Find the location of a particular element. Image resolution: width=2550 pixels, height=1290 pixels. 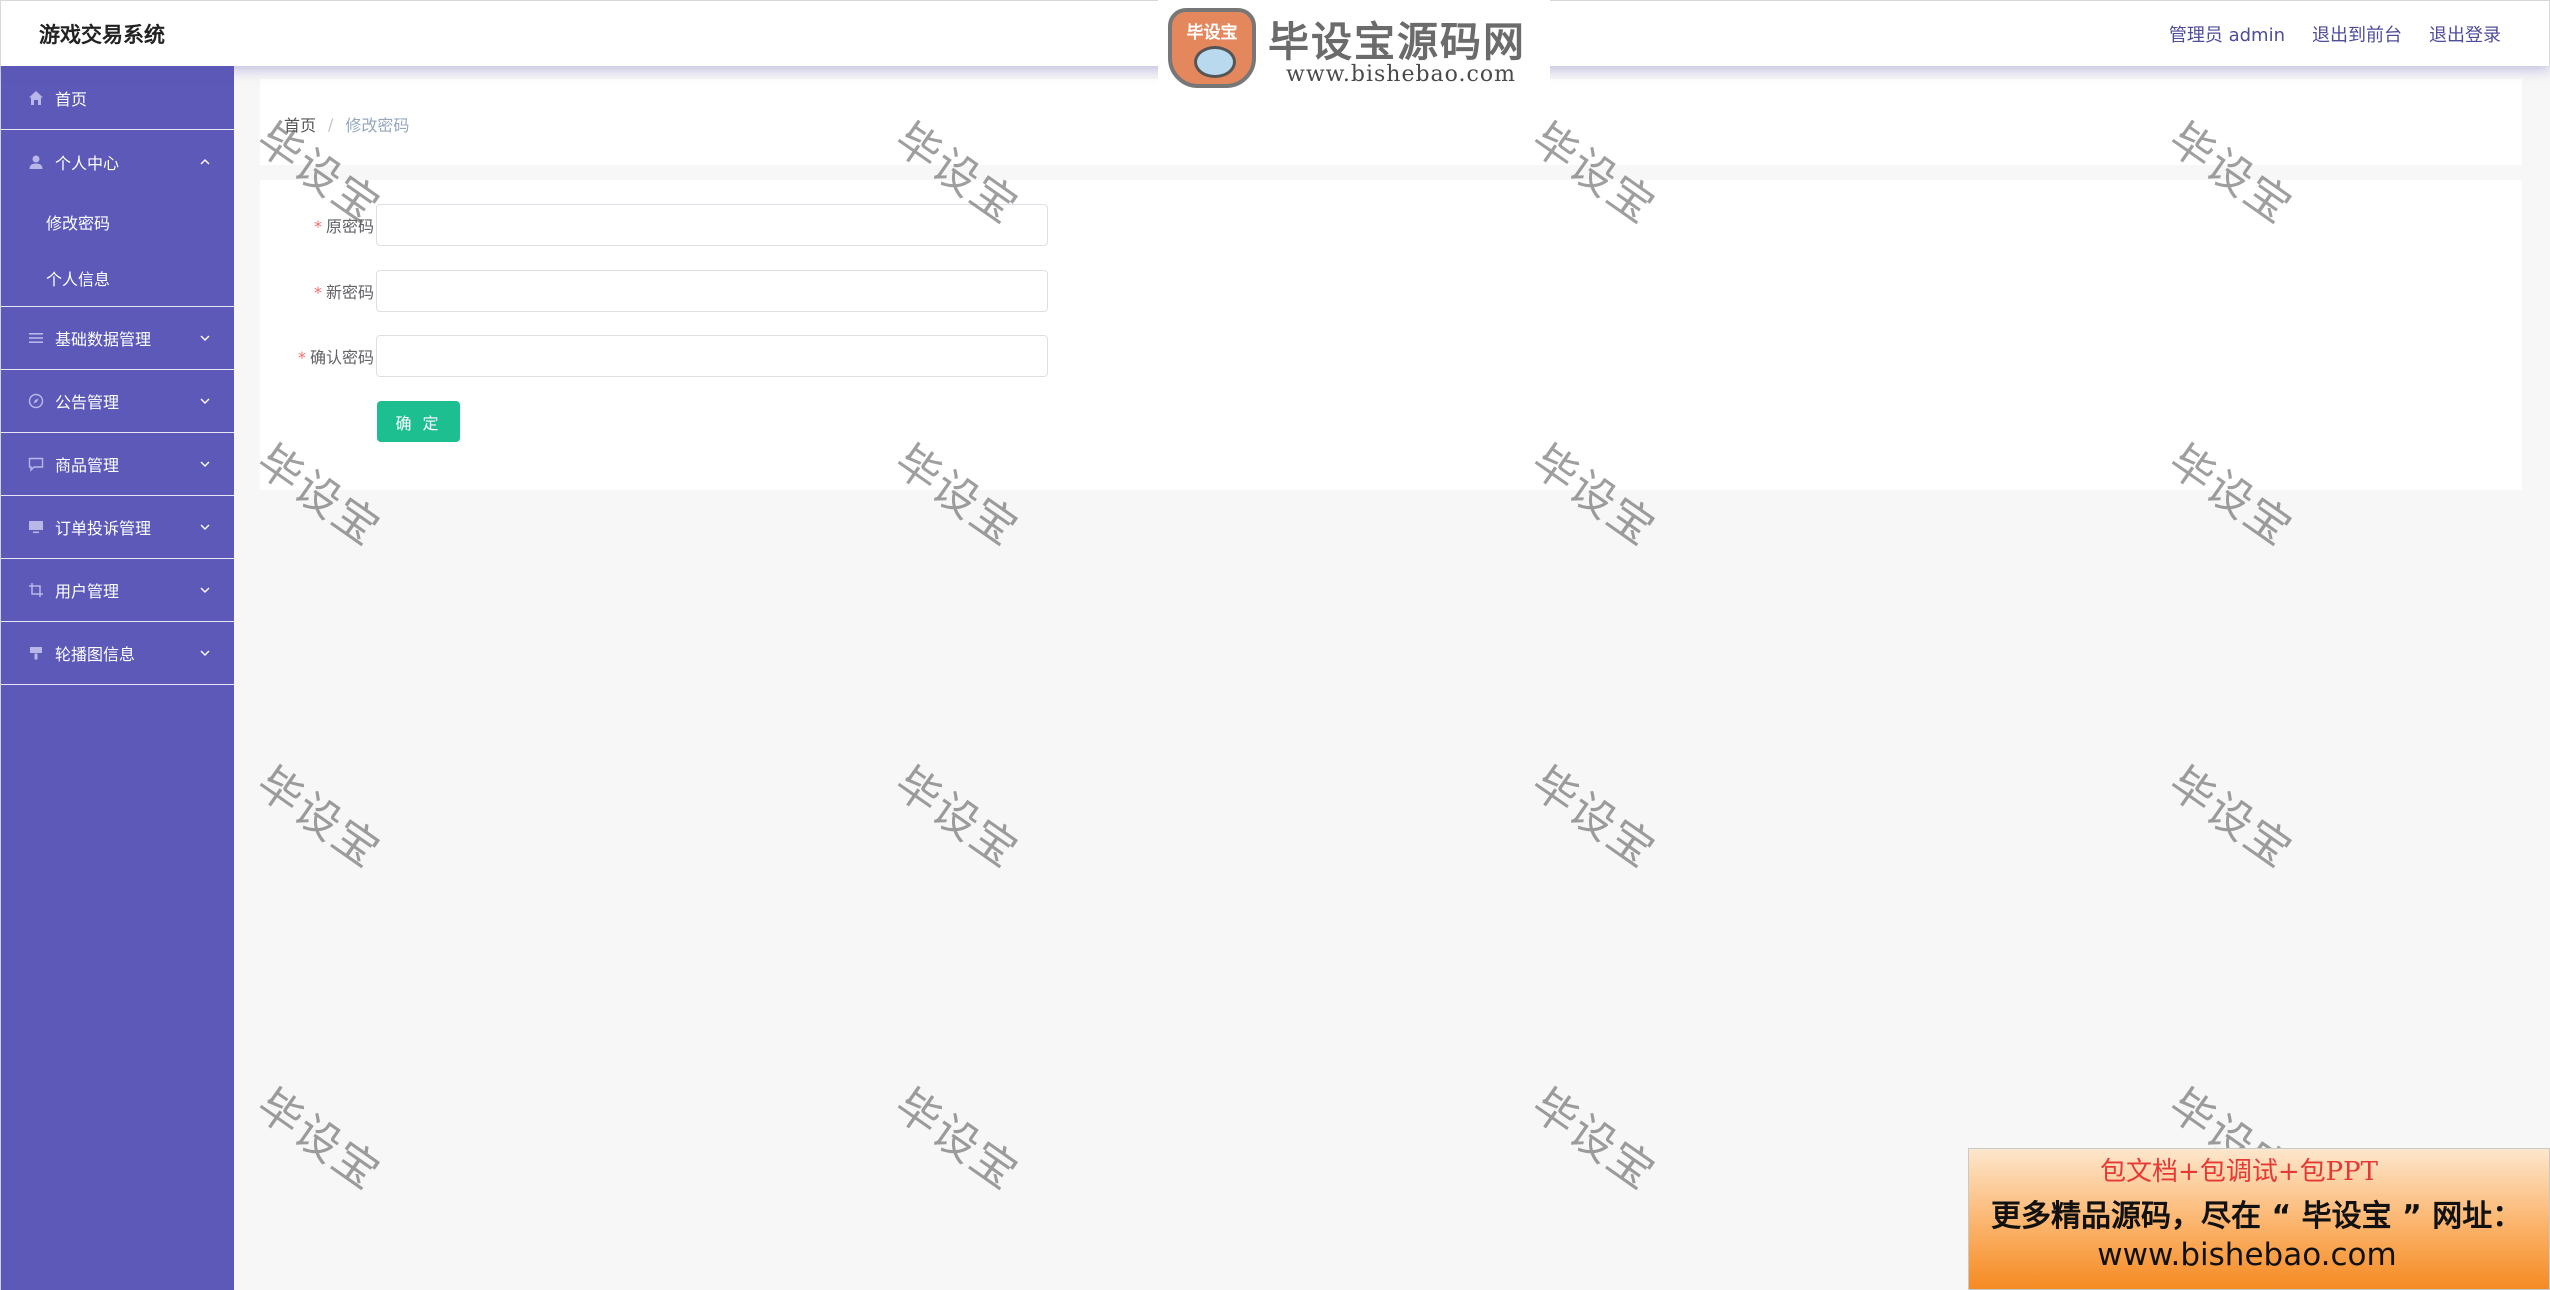

sidebar-item-home: 首页 is located at coordinates (117, 98).